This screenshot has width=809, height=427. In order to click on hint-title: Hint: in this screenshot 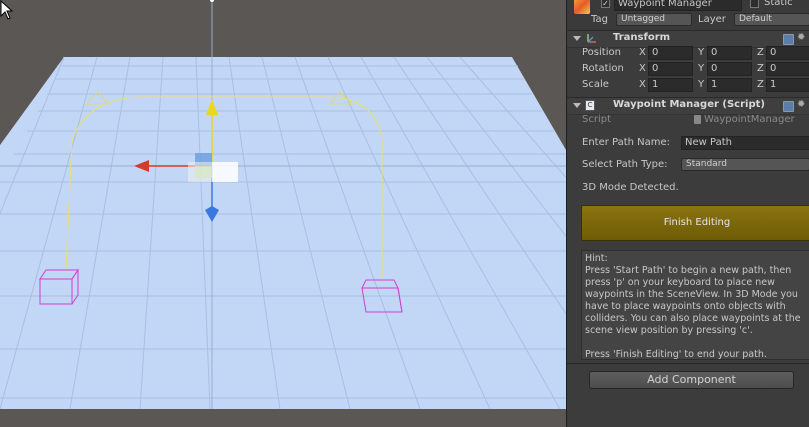, I will do `click(596, 258)`.